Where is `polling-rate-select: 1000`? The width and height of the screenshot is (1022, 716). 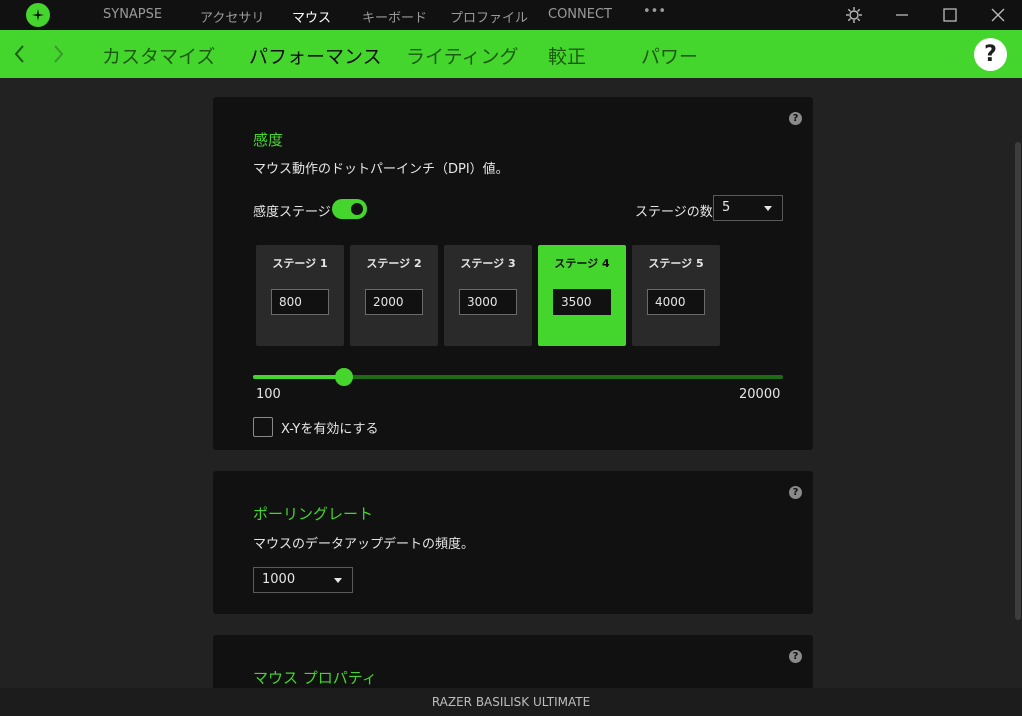
polling-rate-select: 1000 is located at coordinates (303, 580).